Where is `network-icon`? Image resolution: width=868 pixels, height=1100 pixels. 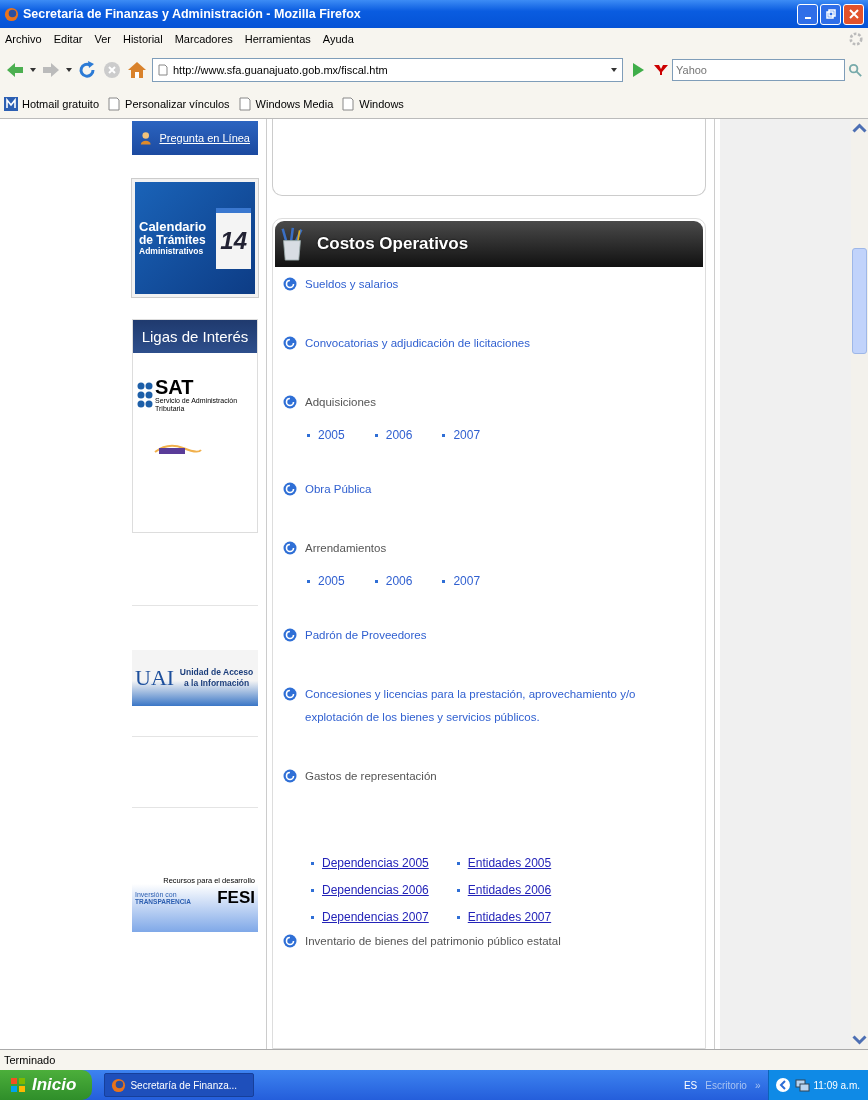
network-icon is located at coordinates (802, 1085).